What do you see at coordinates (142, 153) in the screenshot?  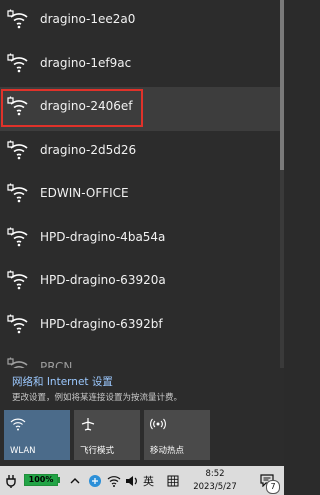 I see `network-item: dragino-2d5d26` at bounding box center [142, 153].